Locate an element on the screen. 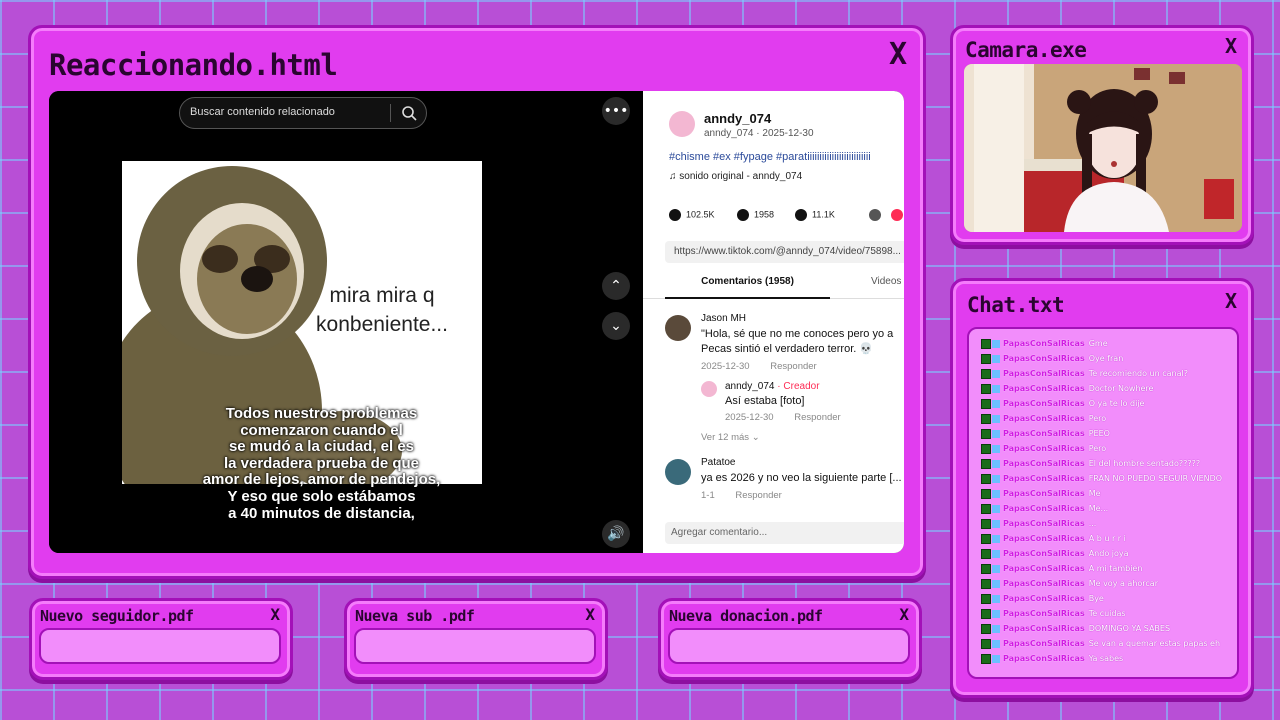  chat-text: Me voy a ahorcar is located at coordinates (1123, 583).